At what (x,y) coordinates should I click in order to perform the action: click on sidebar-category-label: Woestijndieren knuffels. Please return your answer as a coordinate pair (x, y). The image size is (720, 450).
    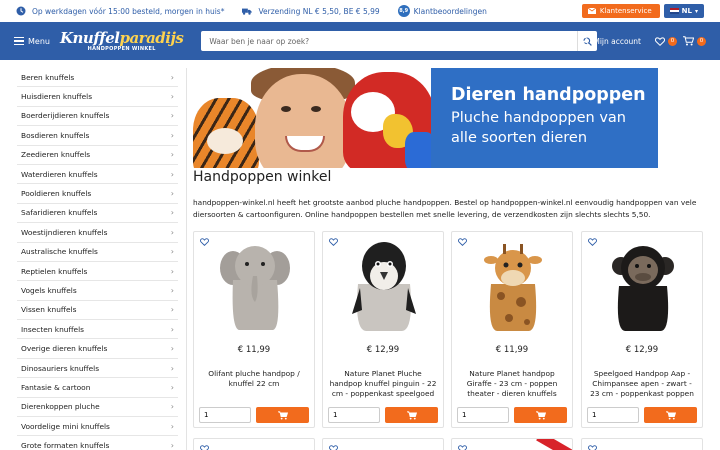
    Looking at the image, I should click on (64, 232).